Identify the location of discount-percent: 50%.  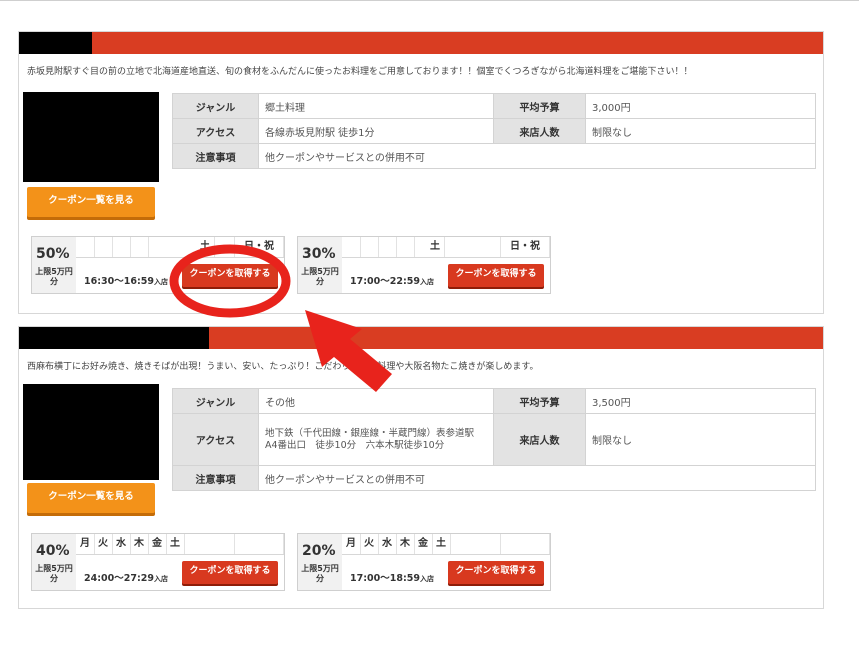
(53, 254).